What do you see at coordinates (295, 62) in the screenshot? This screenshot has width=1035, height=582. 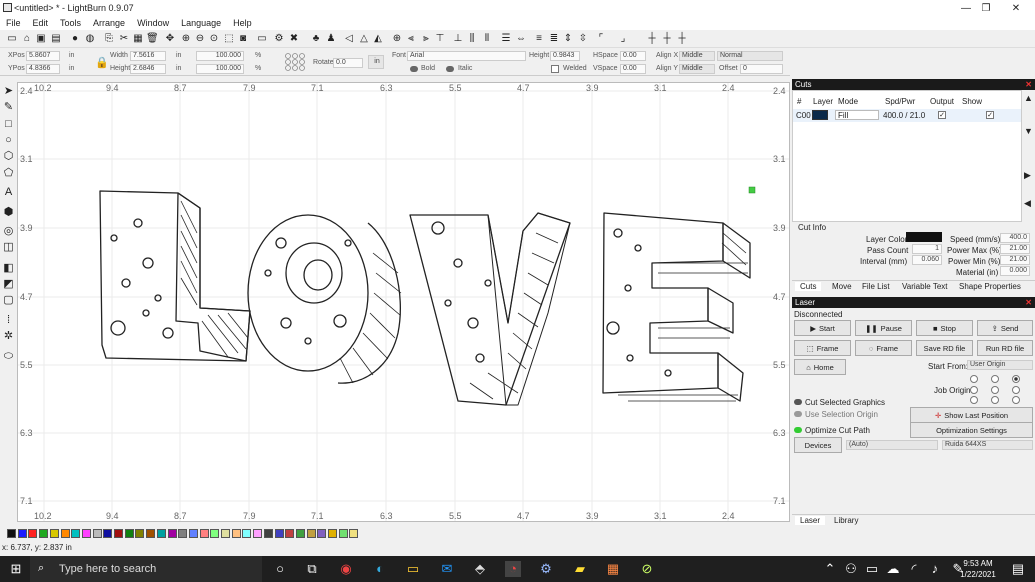 I see `anchor-grid-icon` at bounding box center [295, 62].